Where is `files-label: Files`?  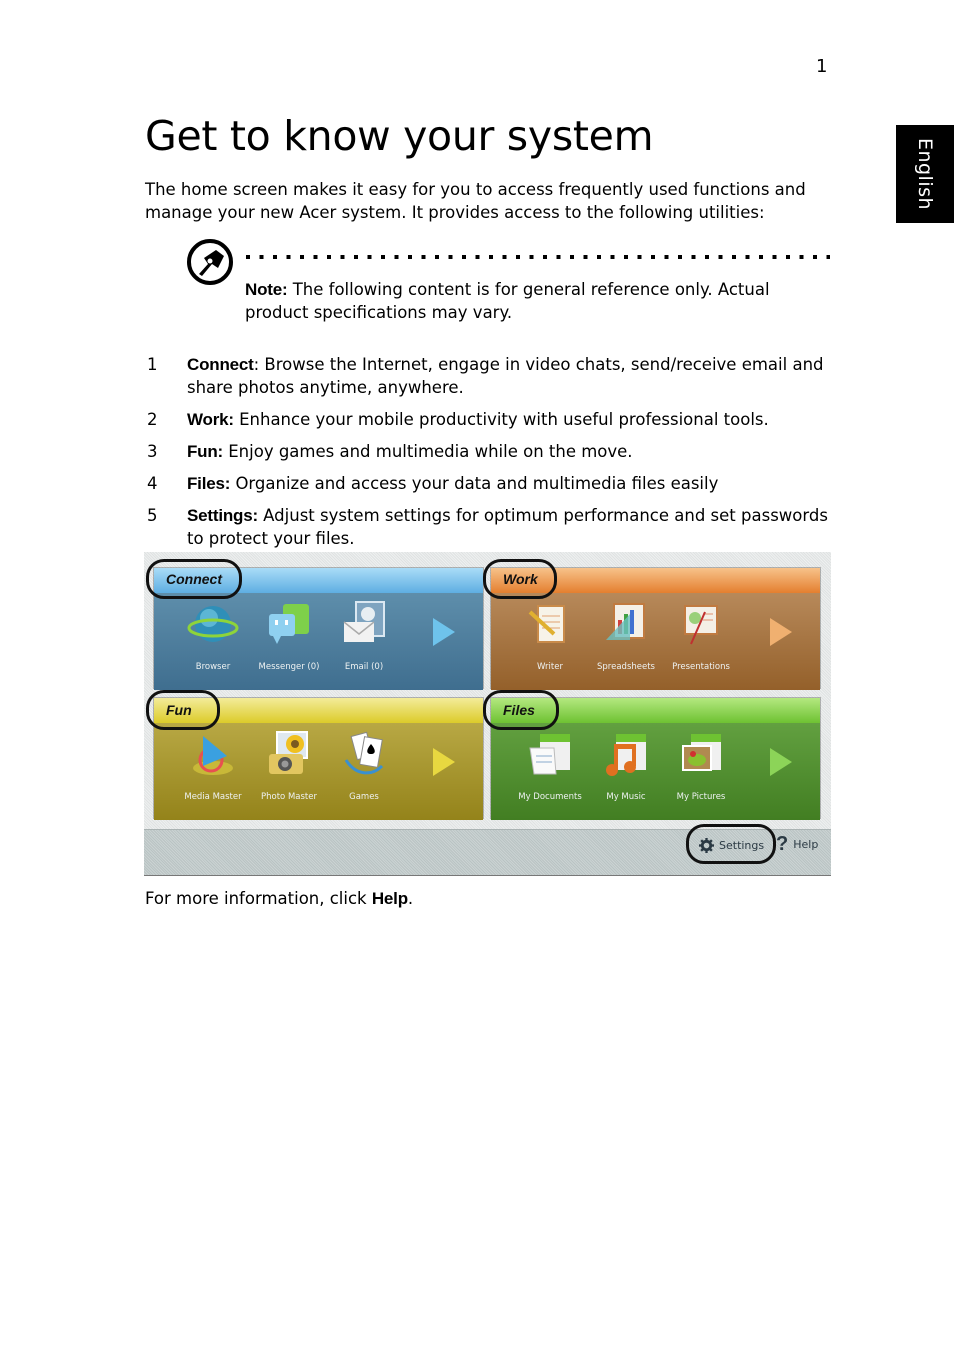 files-label: Files is located at coordinates (519, 710).